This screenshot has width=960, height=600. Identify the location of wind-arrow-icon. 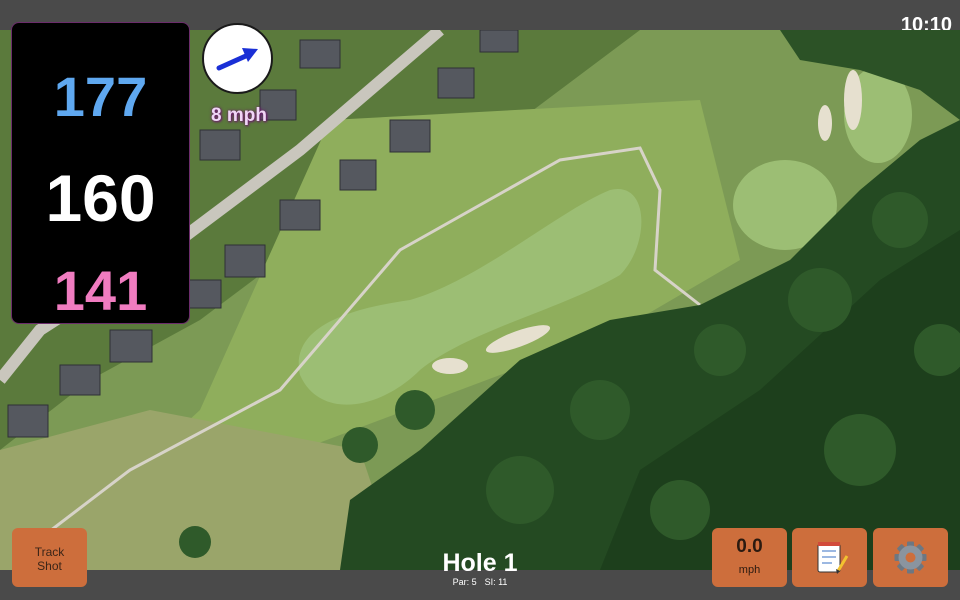
(237, 59).